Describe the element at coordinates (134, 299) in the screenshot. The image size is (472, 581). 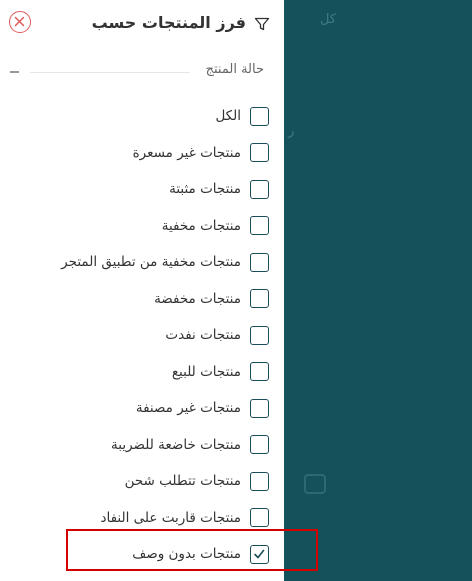
I see `filter-option: منتجات مخفضة` at that location.